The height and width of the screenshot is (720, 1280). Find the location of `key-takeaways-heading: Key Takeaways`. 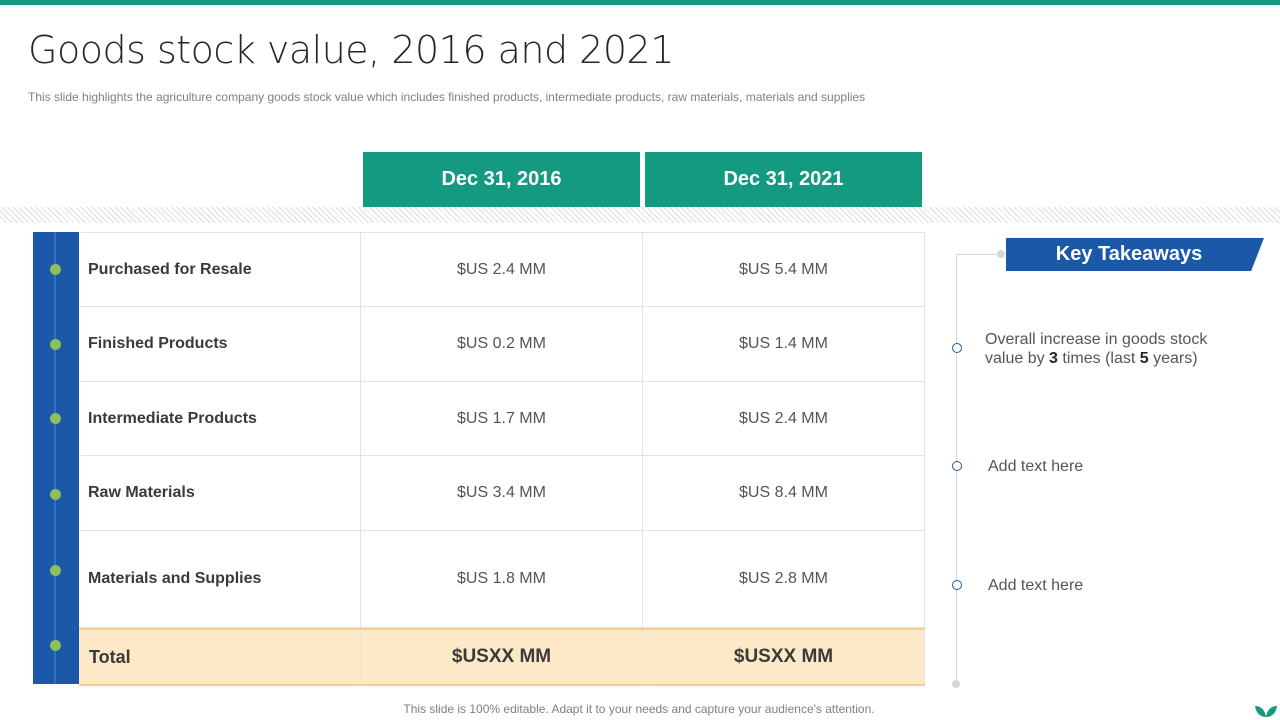

key-takeaways-heading: Key Takeaways is located at coordinates (1135, 254).